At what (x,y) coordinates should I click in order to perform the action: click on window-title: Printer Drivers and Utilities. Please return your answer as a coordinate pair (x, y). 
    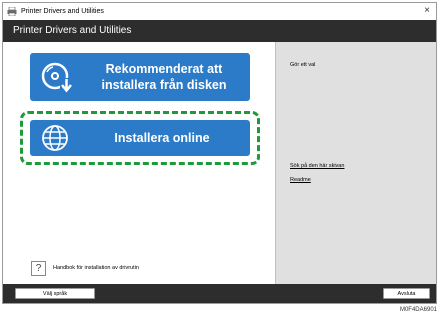
    Looking at the image, I should click on (62, 11).